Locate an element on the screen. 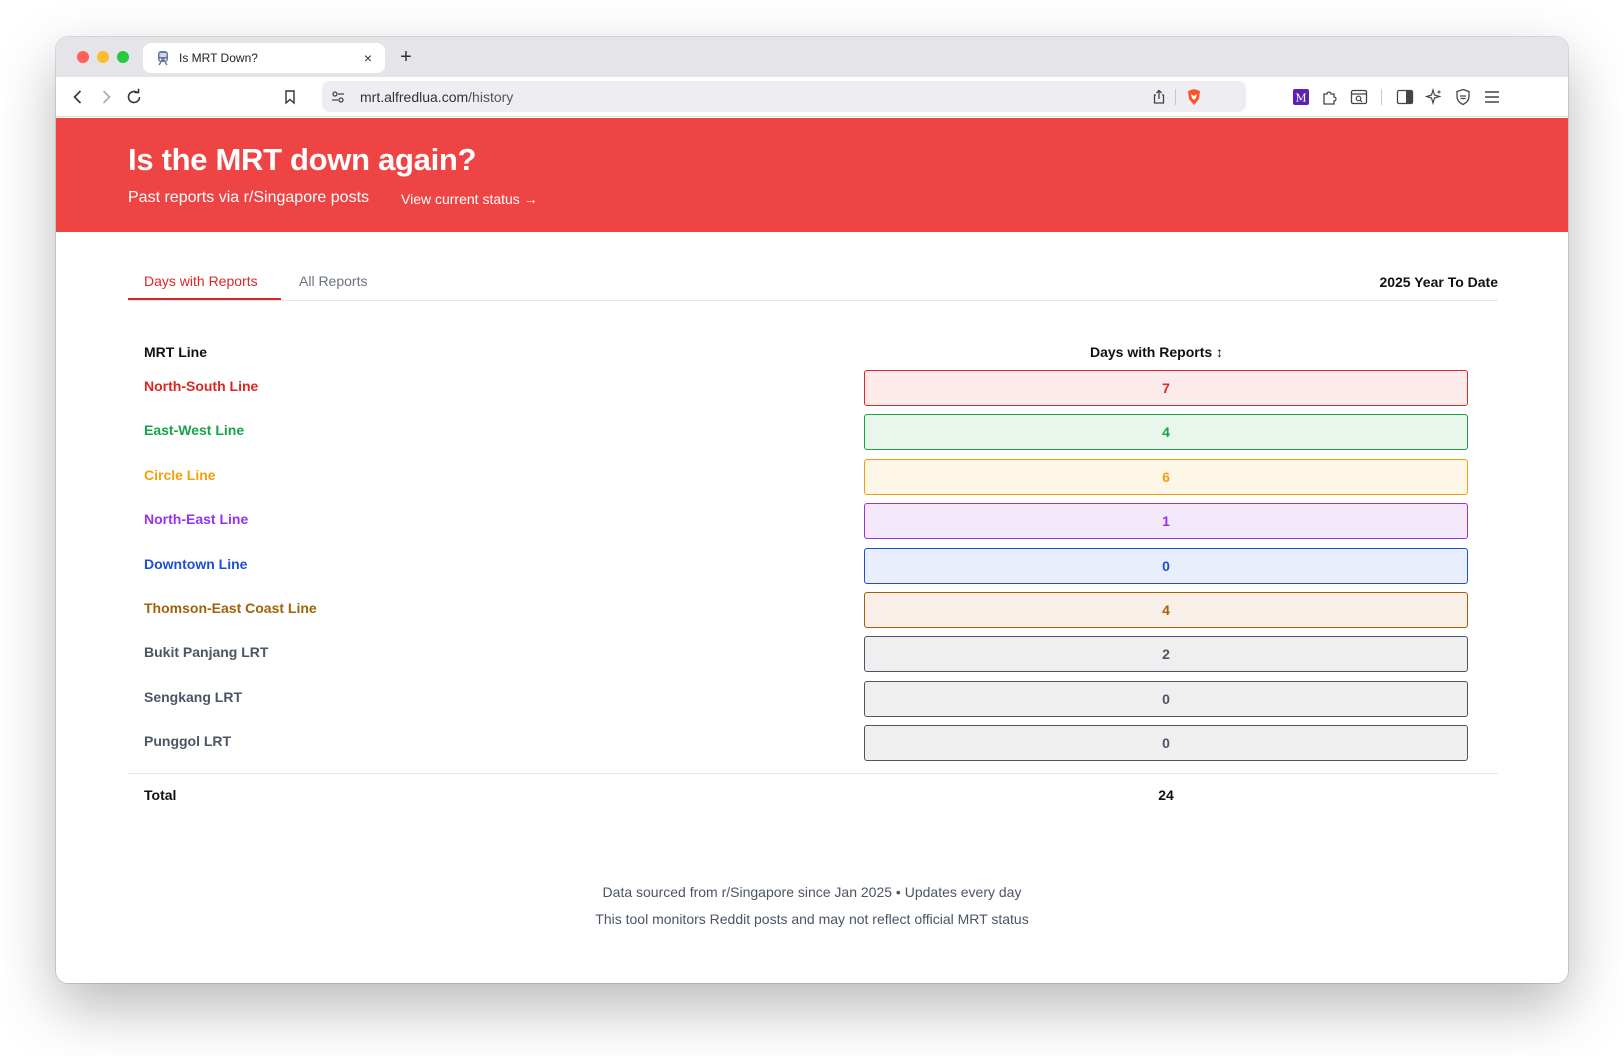 This screenshot has width=1624, height=1056. line-name: Thomson-East Coast Line is located at coordinates (230, 608).